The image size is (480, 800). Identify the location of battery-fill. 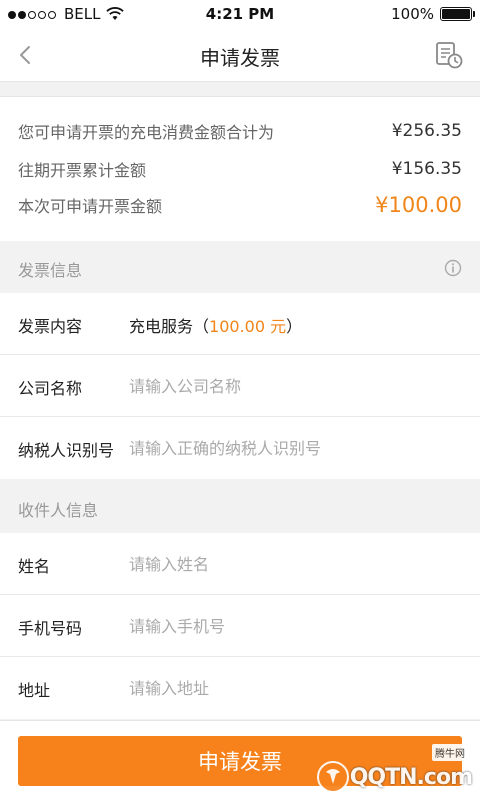
(456, 14).